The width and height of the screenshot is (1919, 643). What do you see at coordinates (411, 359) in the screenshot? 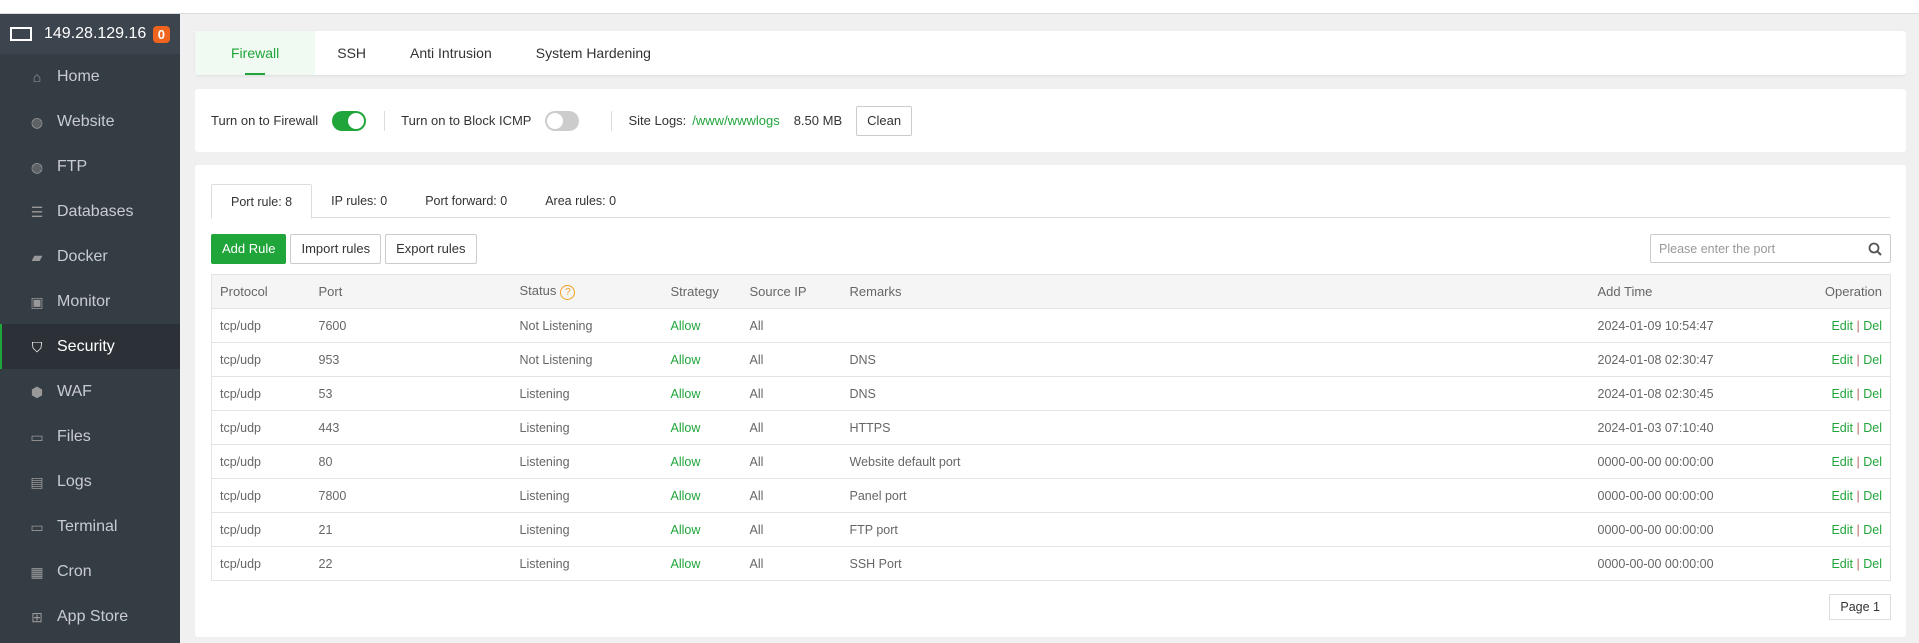
I see `cell-port: 953` at bounding box center [411, 359].